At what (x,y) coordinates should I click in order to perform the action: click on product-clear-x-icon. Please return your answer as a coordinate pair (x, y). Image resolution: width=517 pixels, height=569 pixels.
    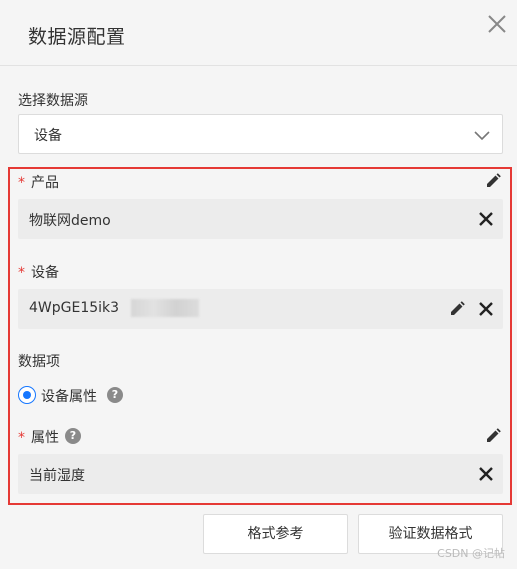
    Looking at the image, I should click on (486, 219).